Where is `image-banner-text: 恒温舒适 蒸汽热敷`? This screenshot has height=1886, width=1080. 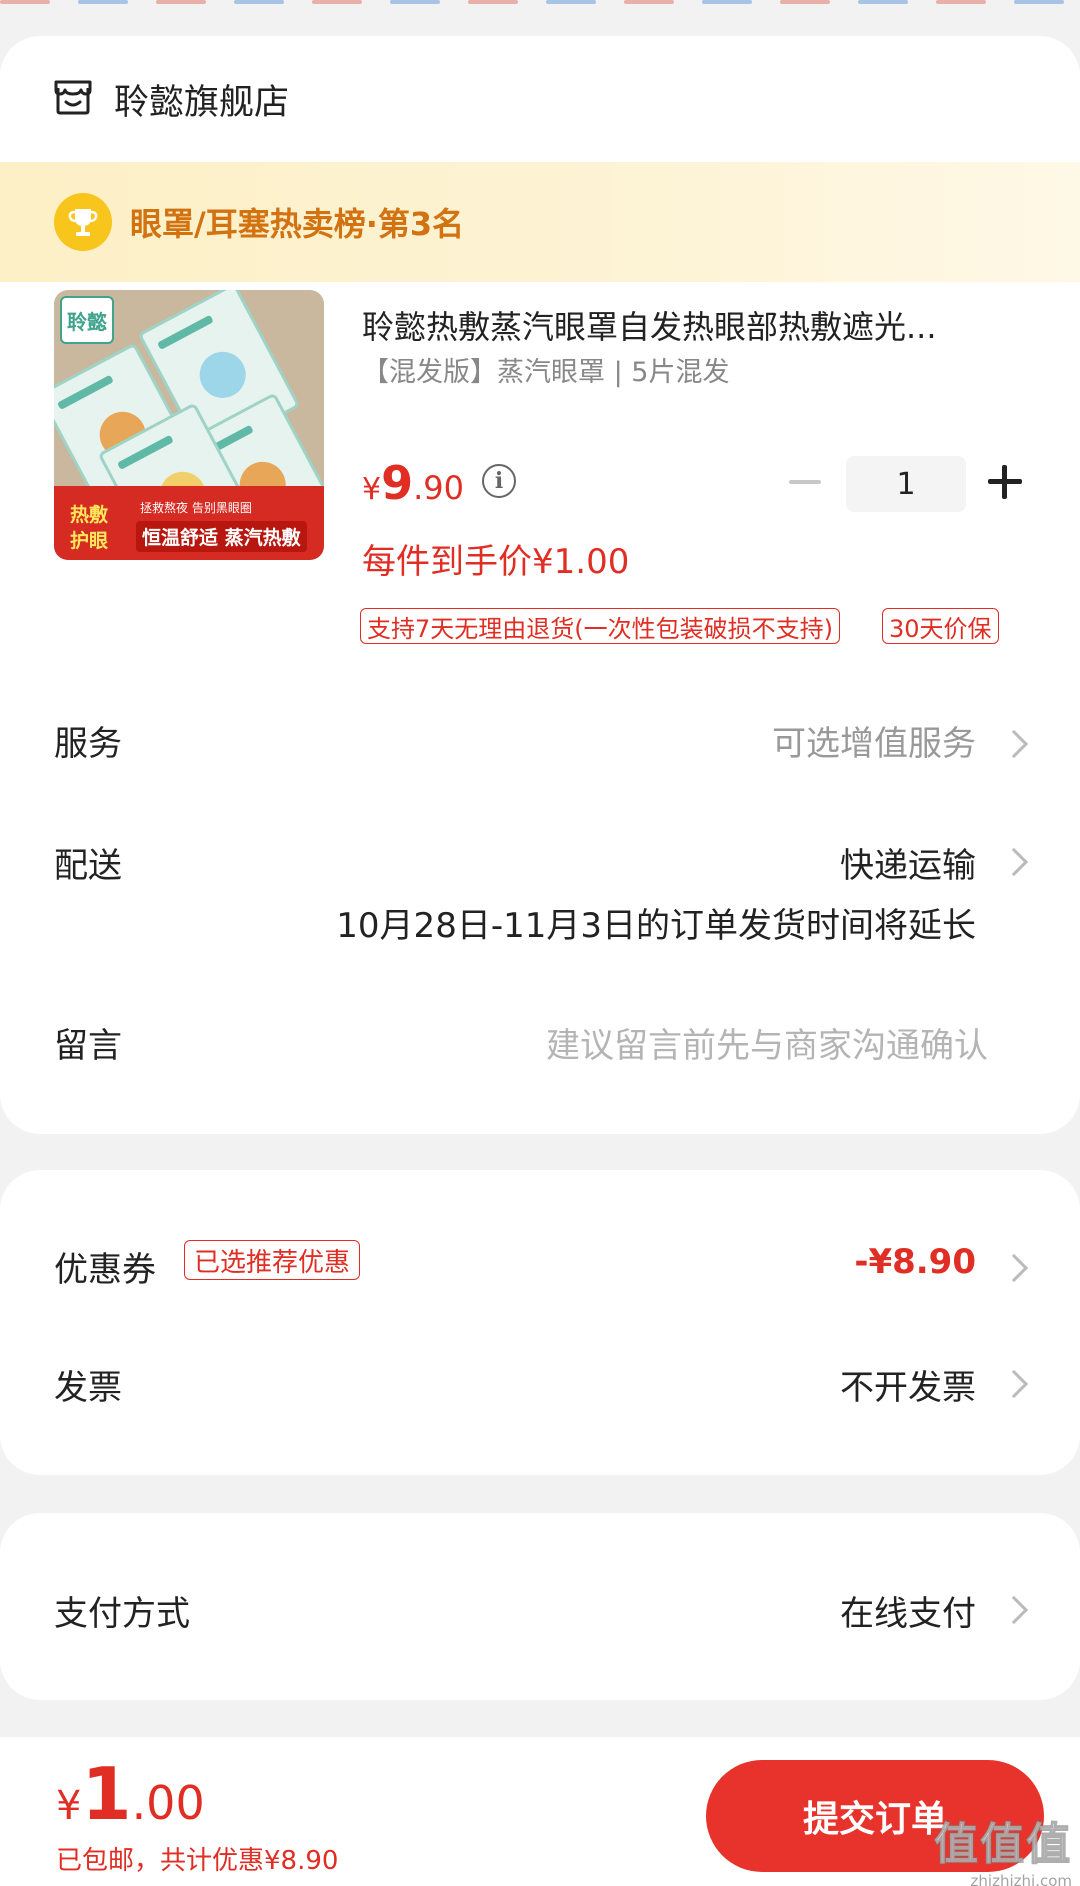 image-banner-text: 恒温舒适 蒸汽热敷 is located at coordinates (221, 536).